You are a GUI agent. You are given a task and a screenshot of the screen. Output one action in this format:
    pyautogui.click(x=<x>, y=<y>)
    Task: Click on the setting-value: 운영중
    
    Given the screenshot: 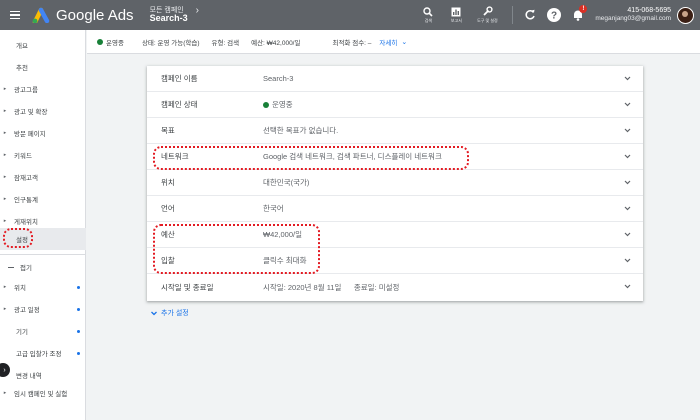 What is the action you would take?
    pyautogui.click(x=282, y=104)
    